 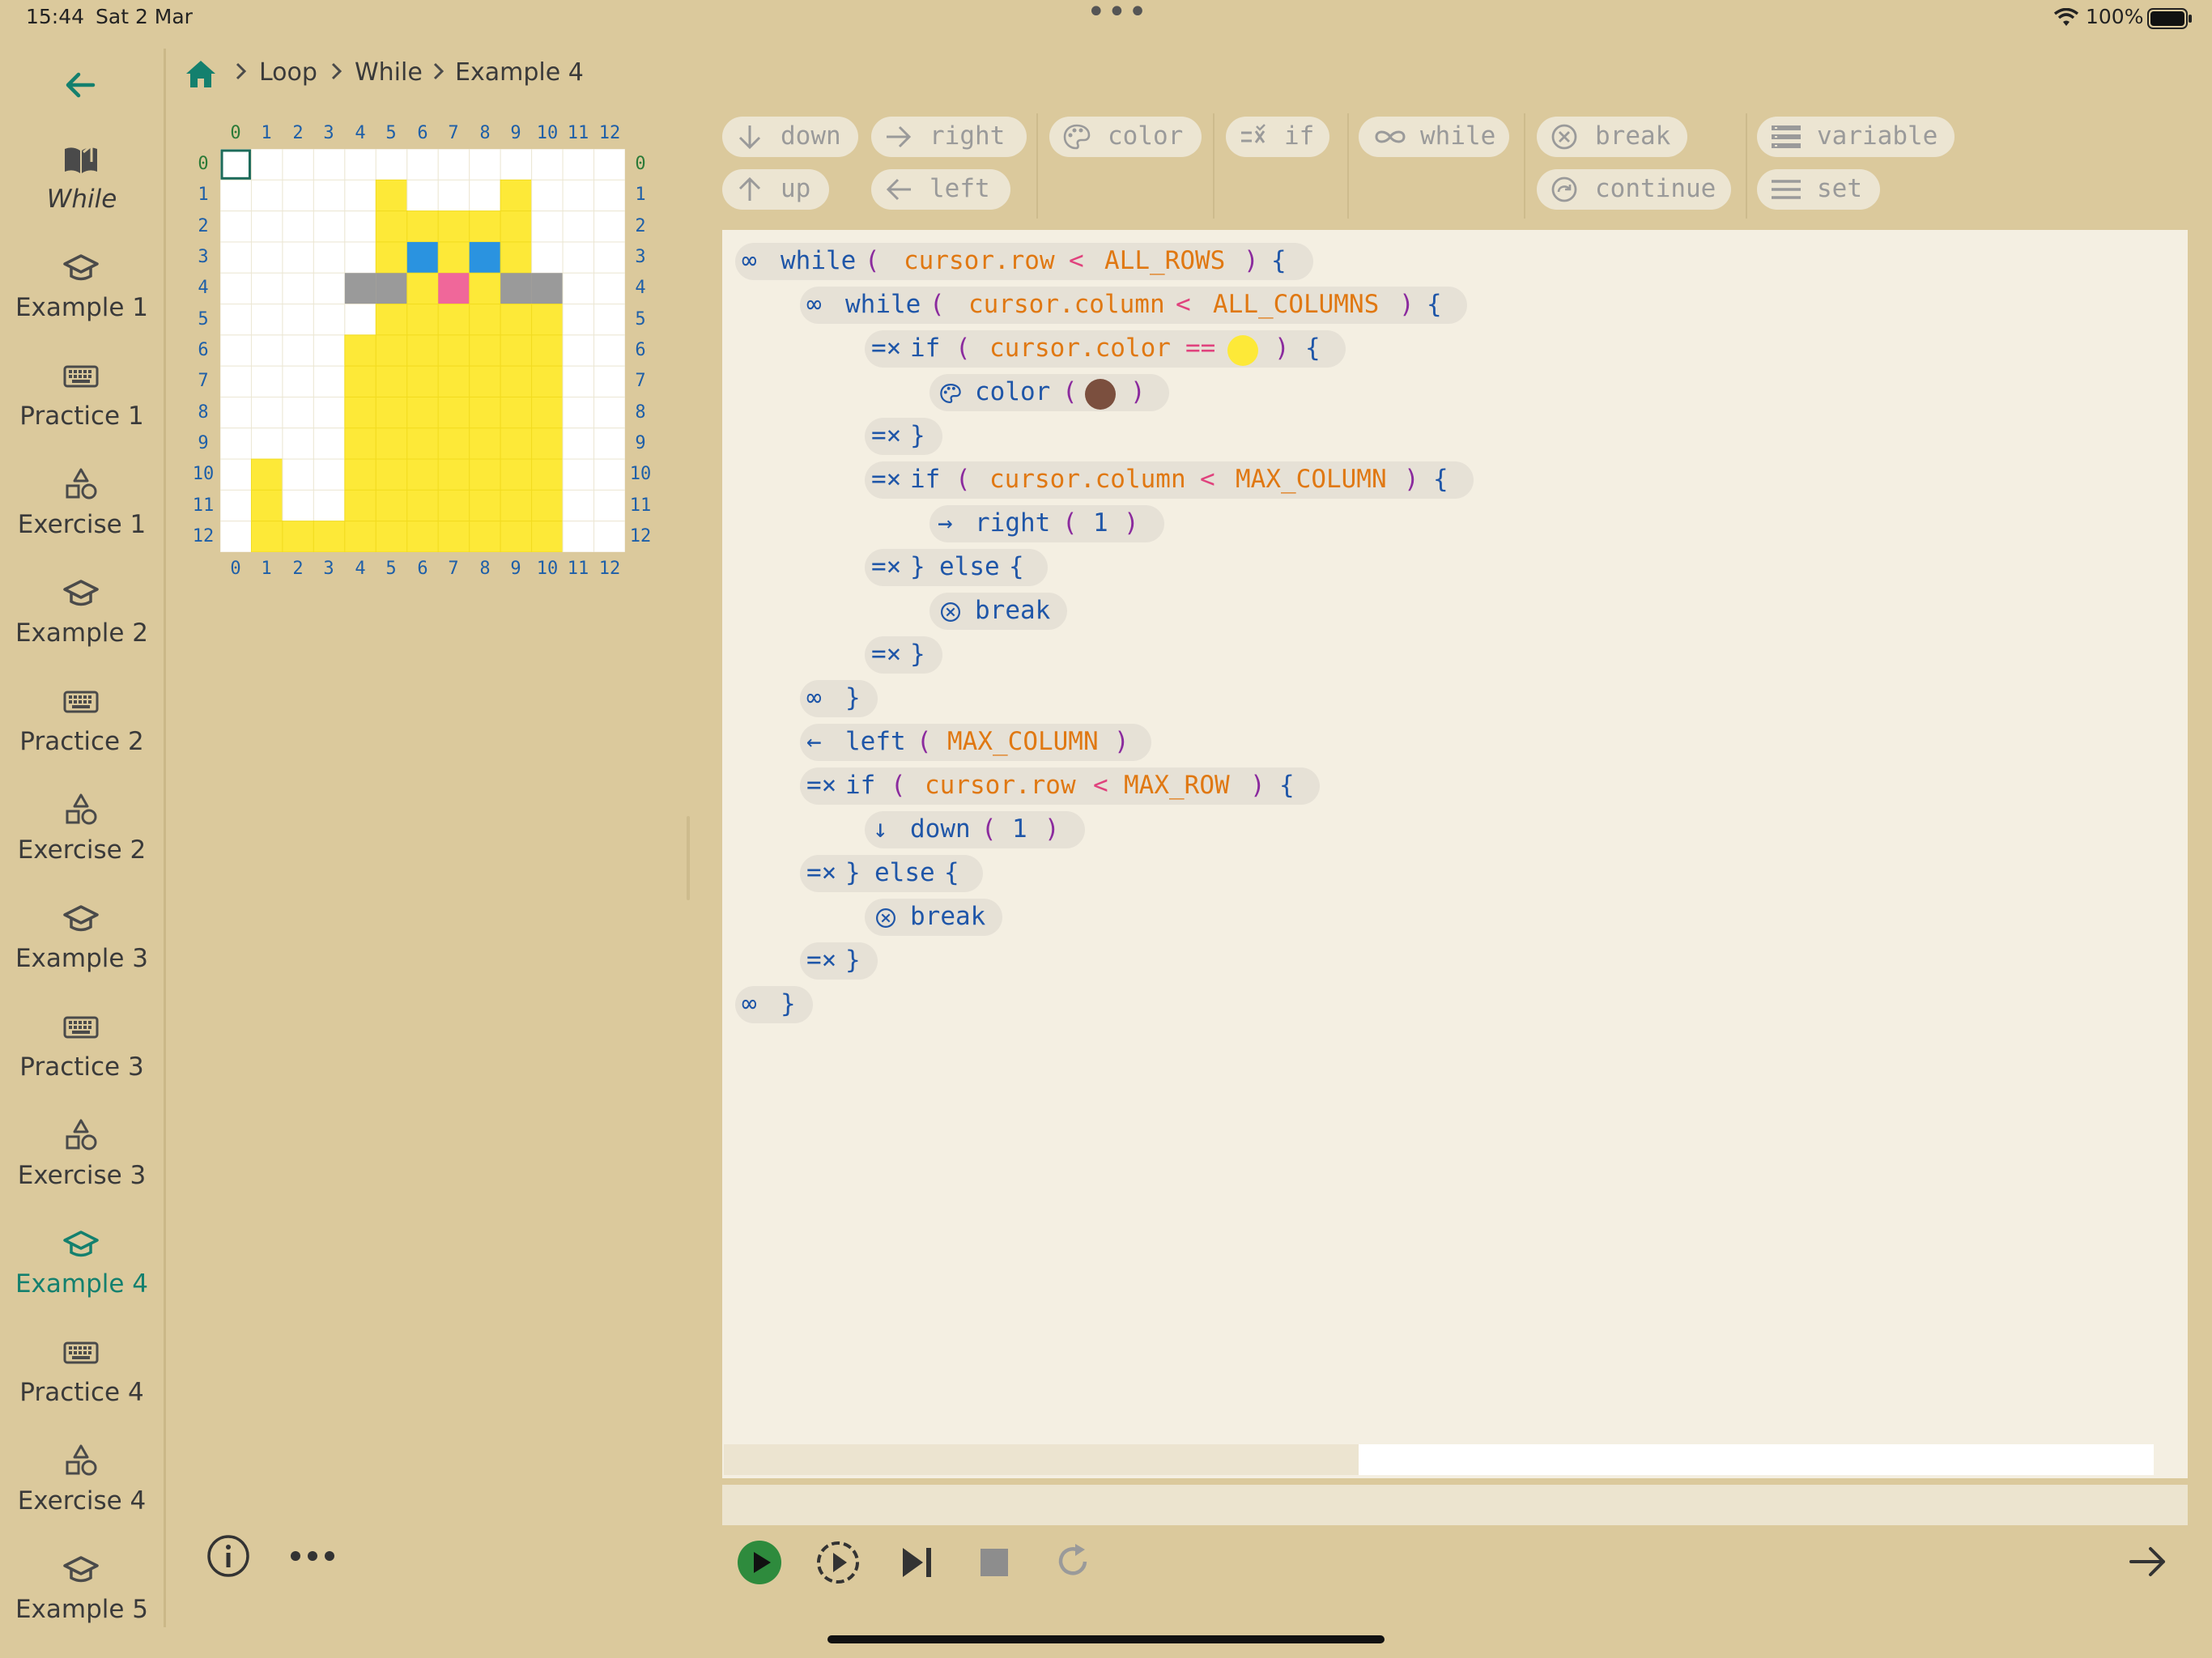 What do you see at coordinates (774, 1004) in the screenshot?
I see `code-line-while-rows-end: ∞ }` at bounding box center [774, 1004].